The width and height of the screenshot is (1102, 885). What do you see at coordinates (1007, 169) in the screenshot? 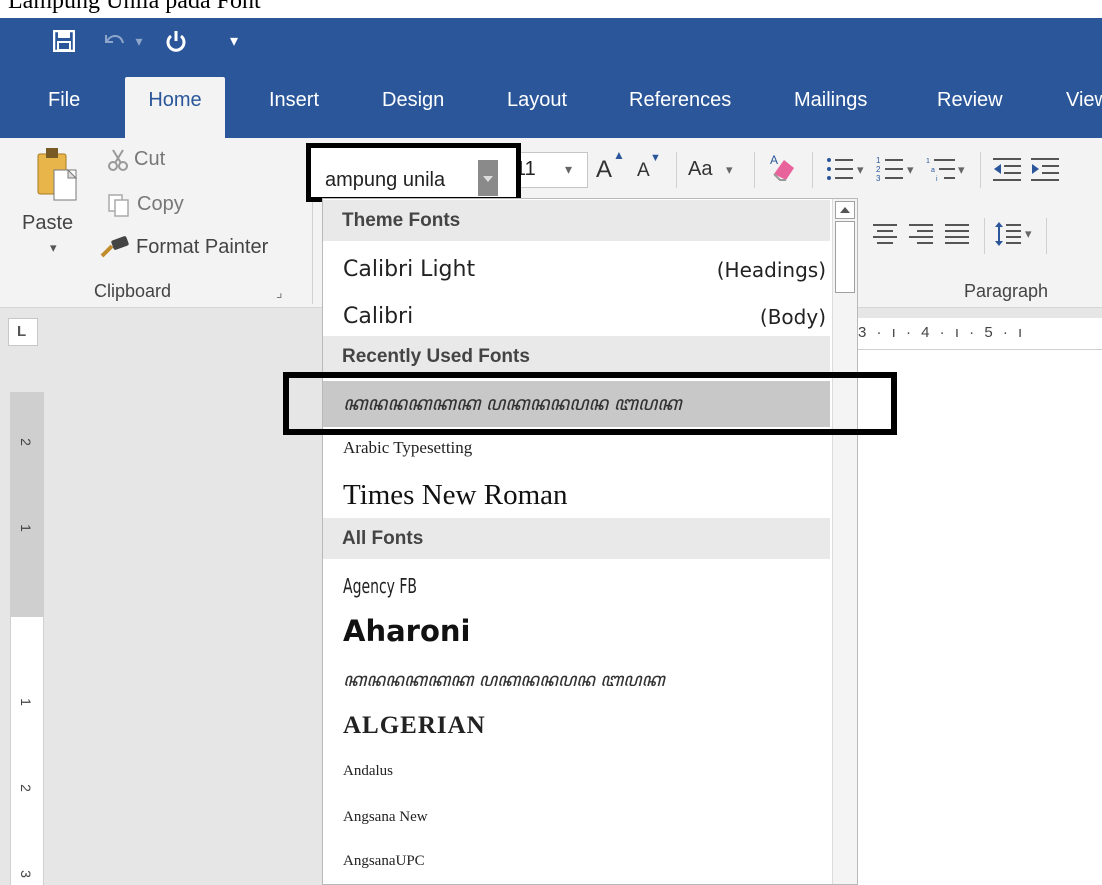
I see `decrease-indent-icon` at bounding box center [1007, 169].